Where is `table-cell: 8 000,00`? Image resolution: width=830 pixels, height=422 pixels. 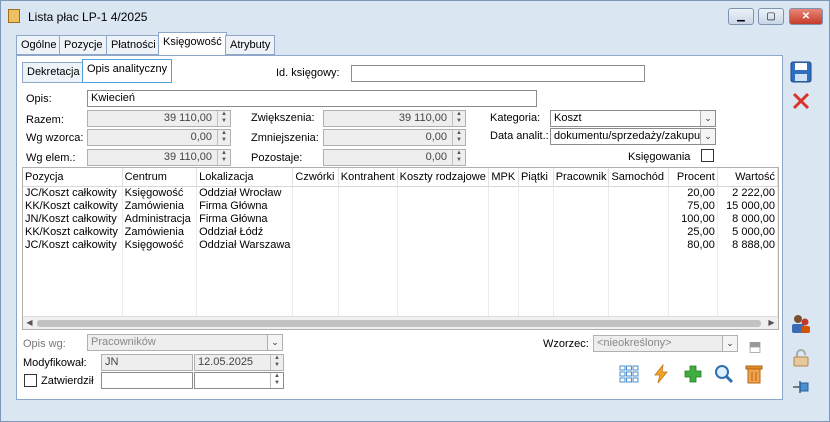
table-cell: 8 000,00 is located at coordinates (747, 218).